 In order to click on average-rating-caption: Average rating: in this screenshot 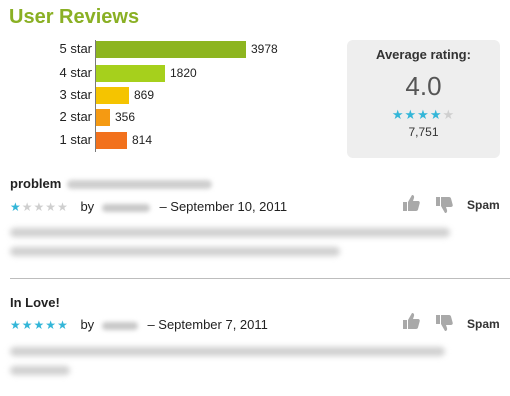, I will do `click(423, 54)`.